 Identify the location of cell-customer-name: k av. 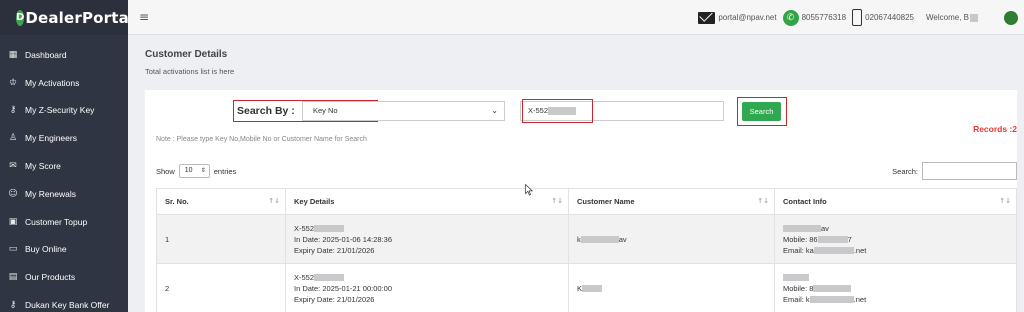
(671, 239).